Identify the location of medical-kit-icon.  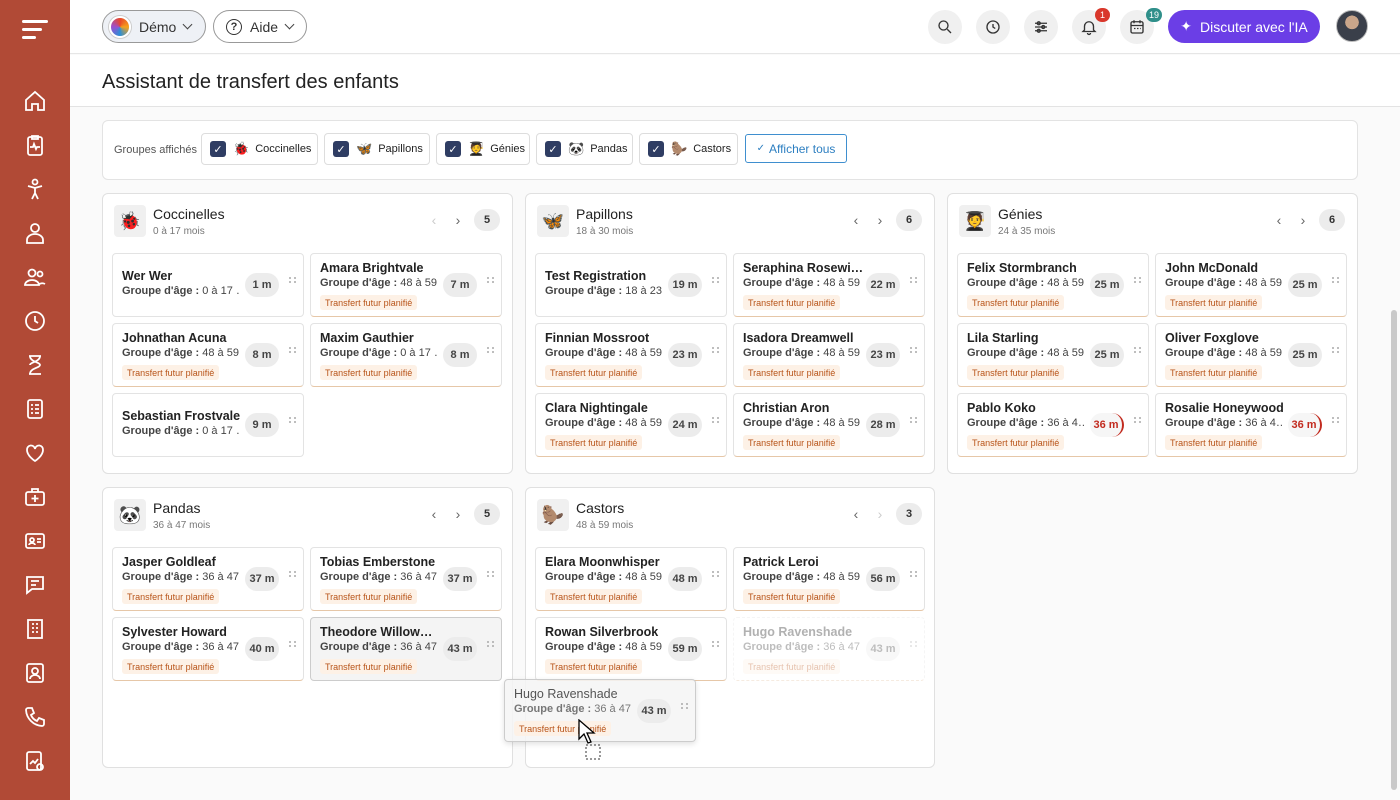
(35, 497).